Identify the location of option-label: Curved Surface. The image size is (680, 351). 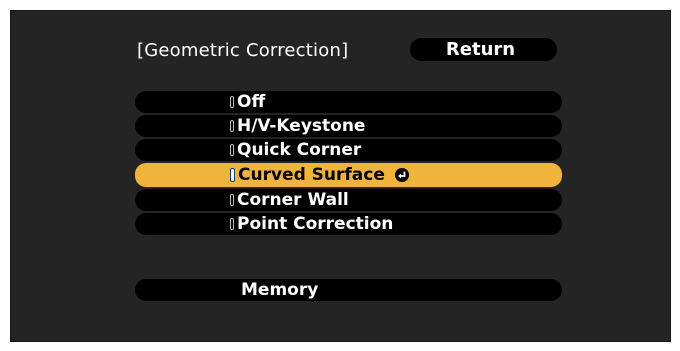
(311, 175).